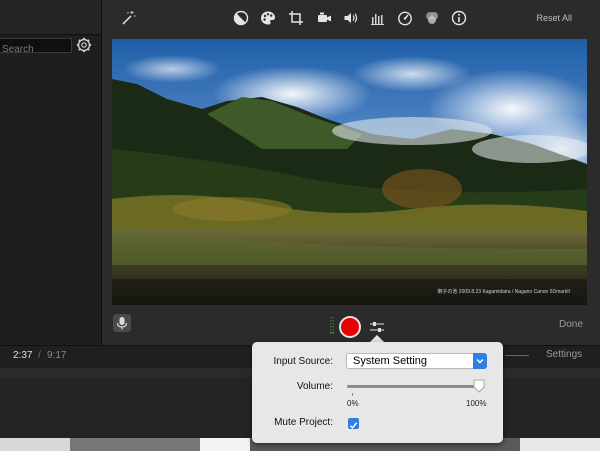  Describe the element at coordinates (377, 327) in the screenshot. I see `voiceover-options-icon` at that location.